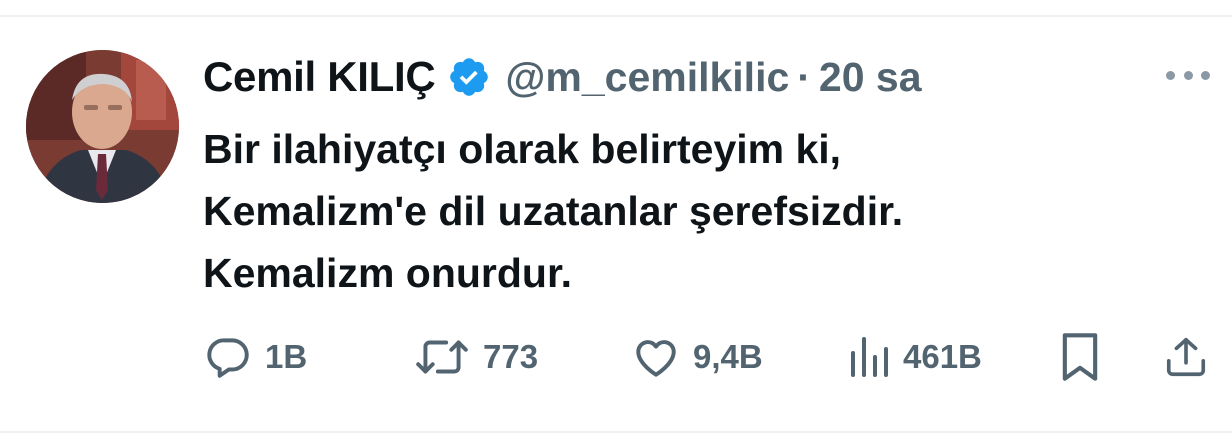  I want to click on verified-badge-icon, so click(469, 77).